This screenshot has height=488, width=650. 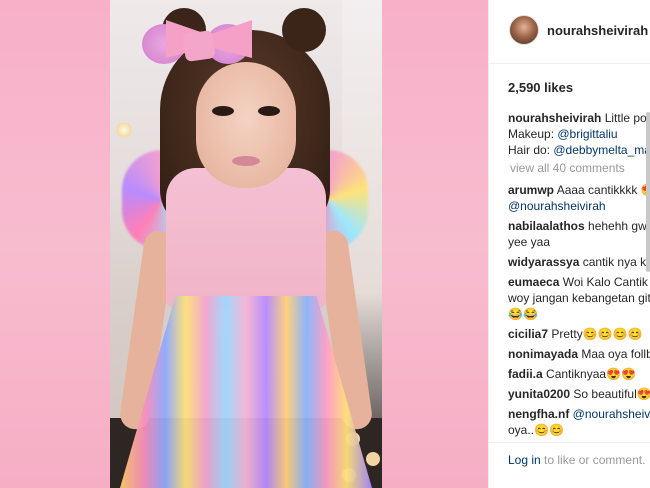 What do you see at coordinates (619, 226) in the screenshot?
I see `comment-text: hehehh gw c` at bounding box center [619, 226].